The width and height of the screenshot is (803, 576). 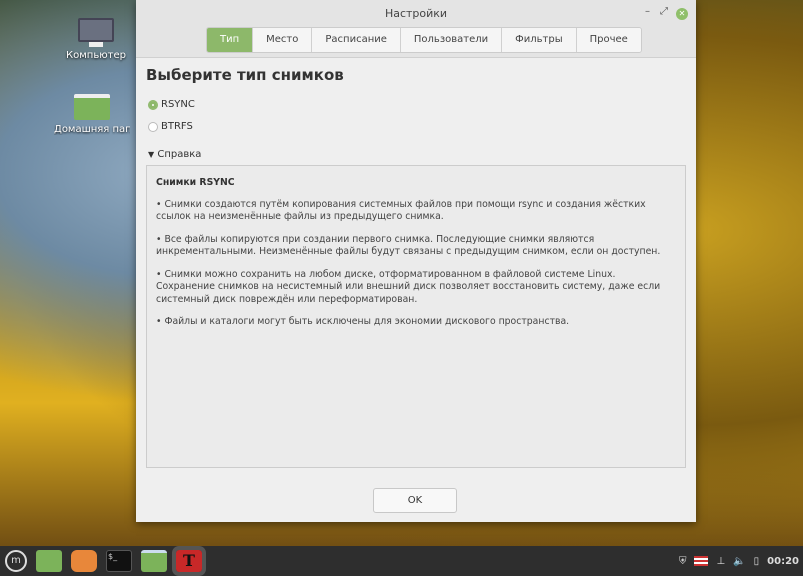 I want to click on volume-icon: 🔈, so click(x=739, y=561).